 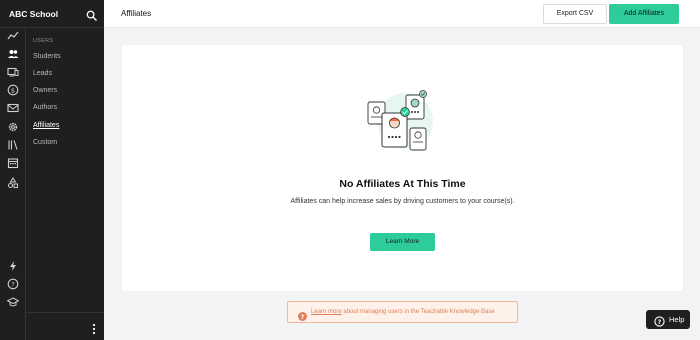 What do you see at coordinates (13, 302) in the screenshot?
I see `graduation-cap-icon` at bounding box center [13, 302].